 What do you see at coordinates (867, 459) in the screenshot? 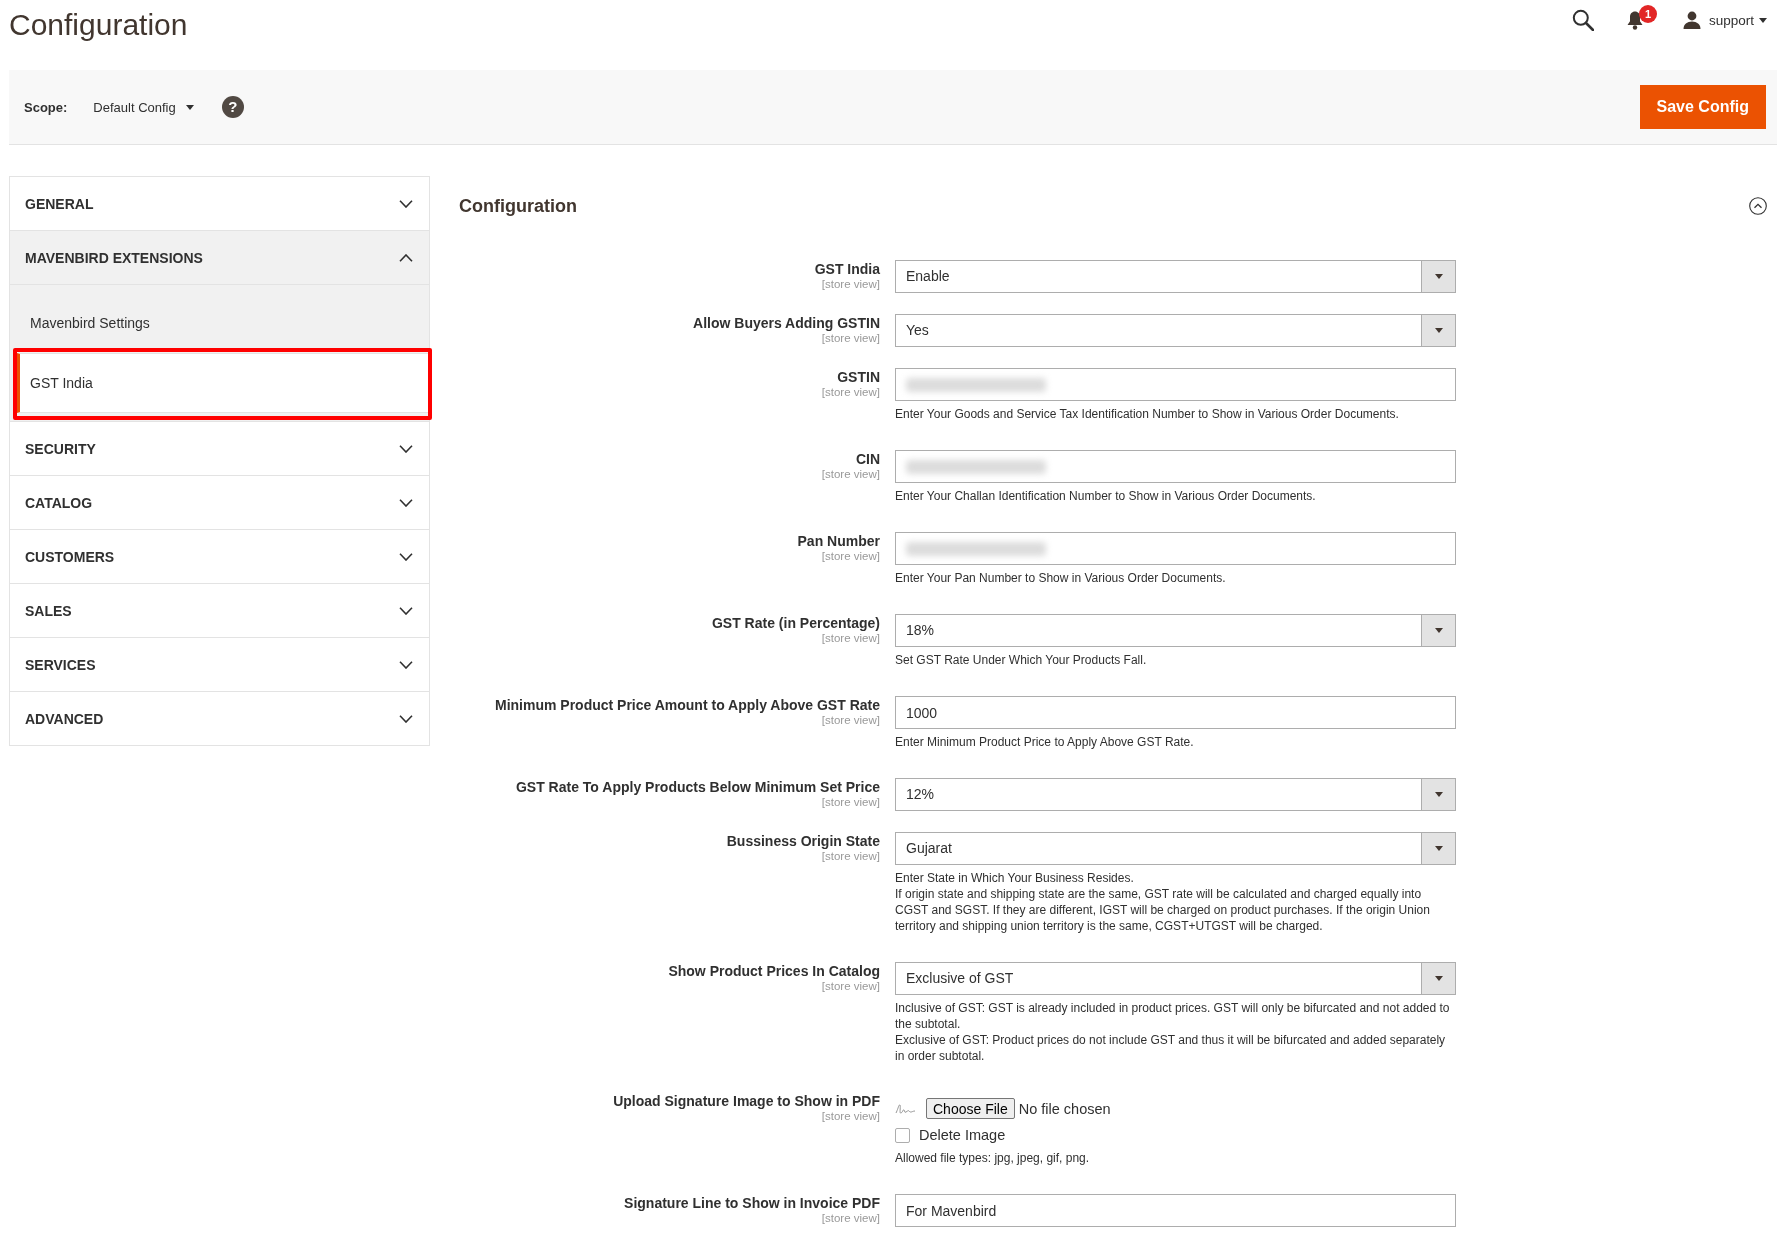
I see `field-label: CIN` at bounding box center [867, 459].